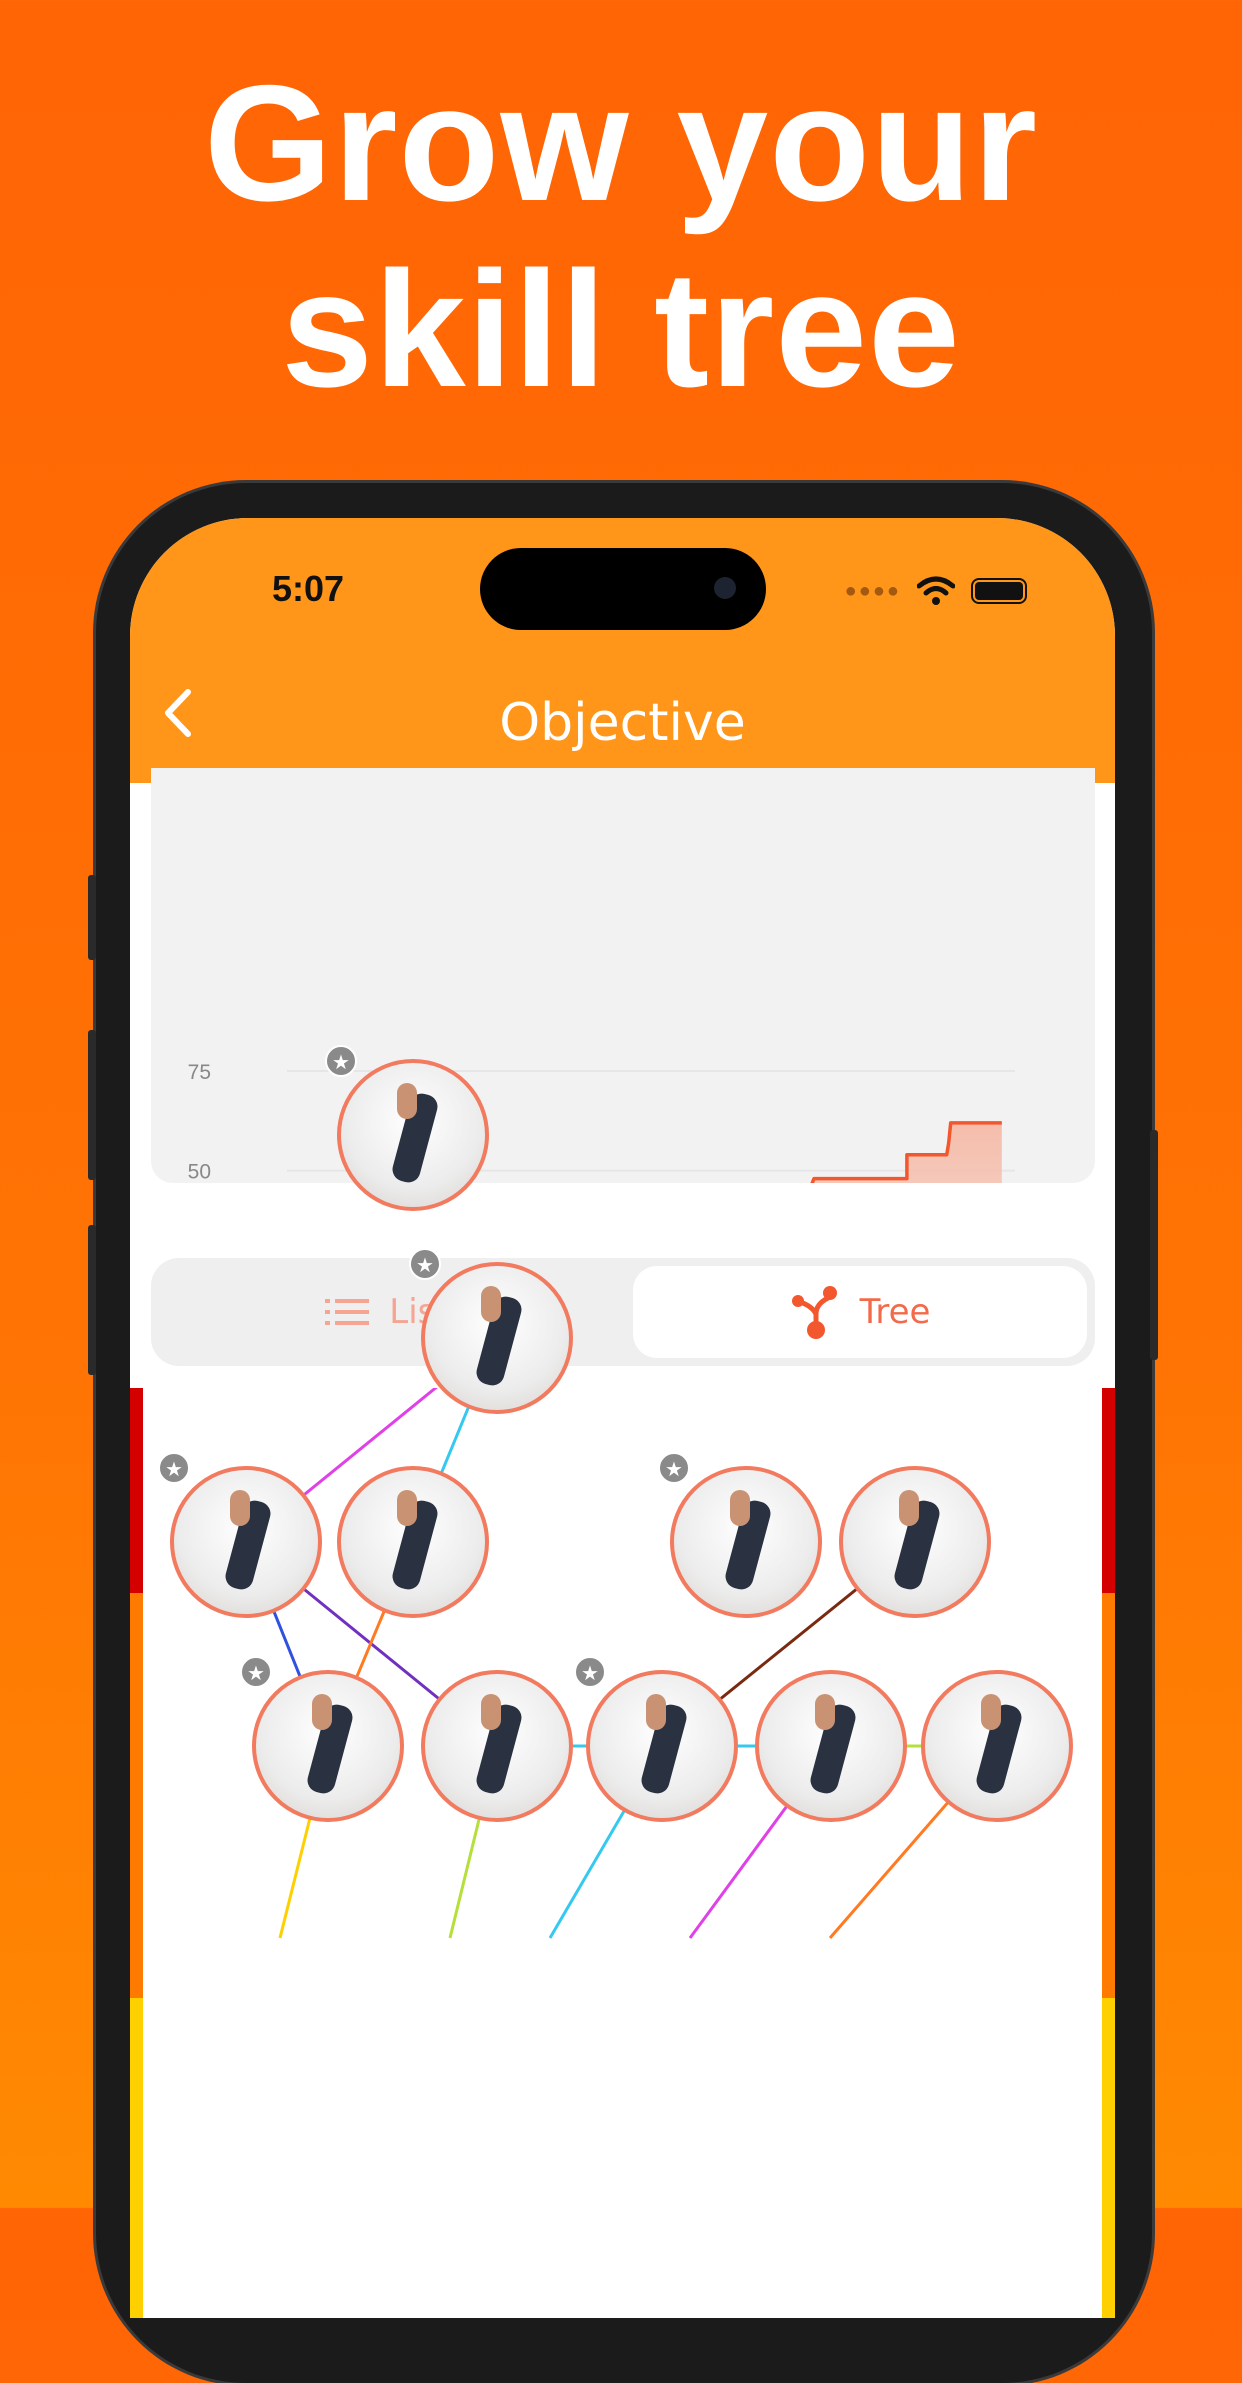  I want to click on dynamic-island, so click(623, 589).